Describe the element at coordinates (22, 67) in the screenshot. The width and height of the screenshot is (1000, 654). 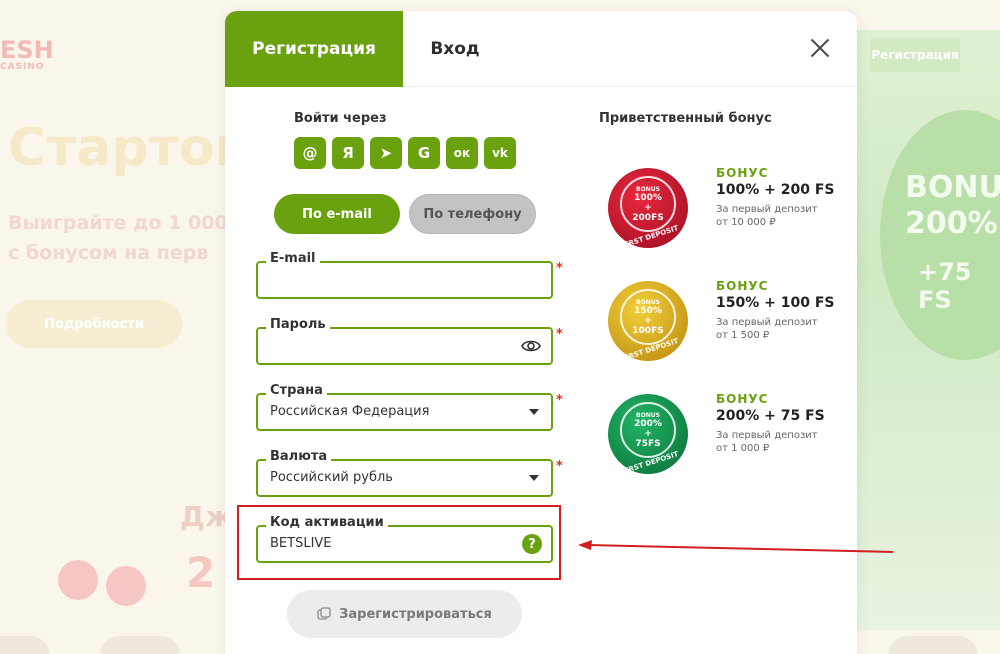
I see `background-logo-subtext: CASINO` at that location.